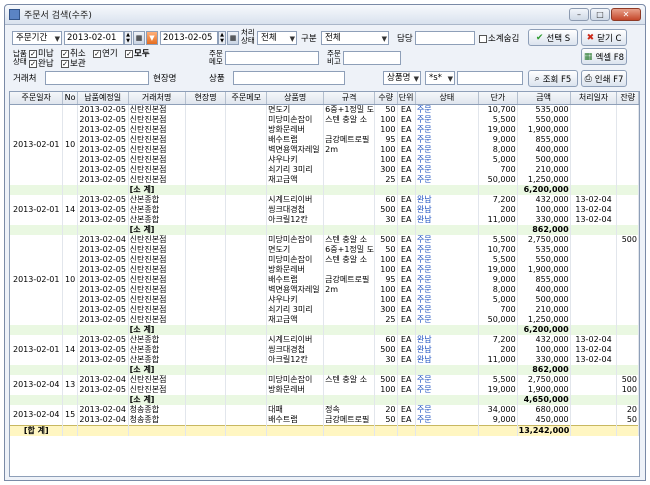 This screenshot has width=650, height=485. I want to click on column-header: 주문메모, so click(246, 98).